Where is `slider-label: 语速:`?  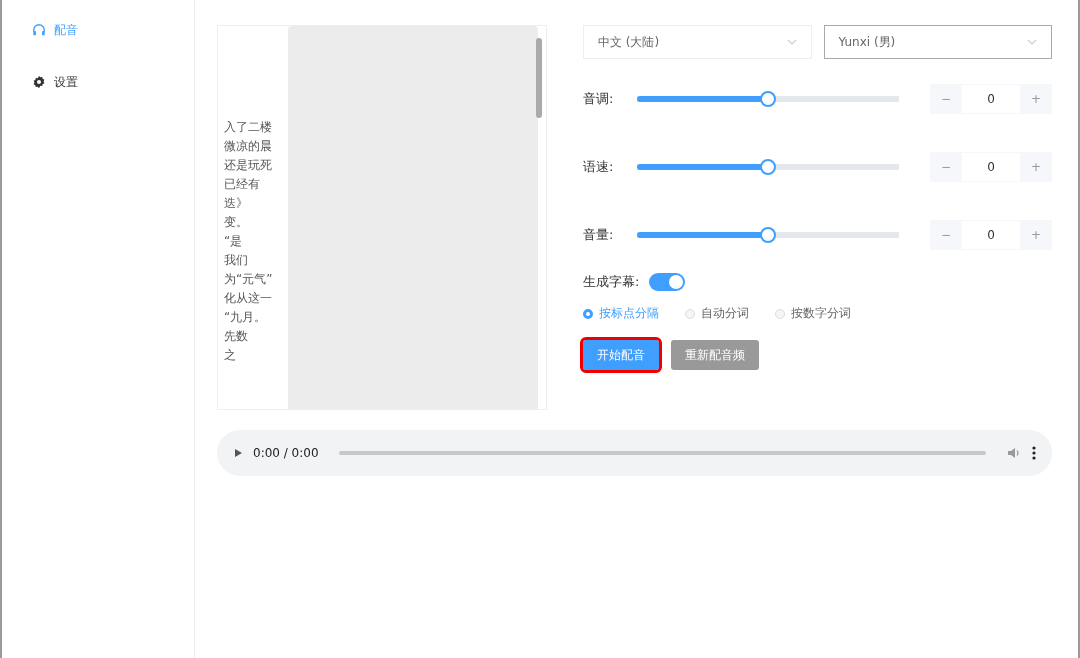 slider-label: 语速: is located at coordinates (599, 167).